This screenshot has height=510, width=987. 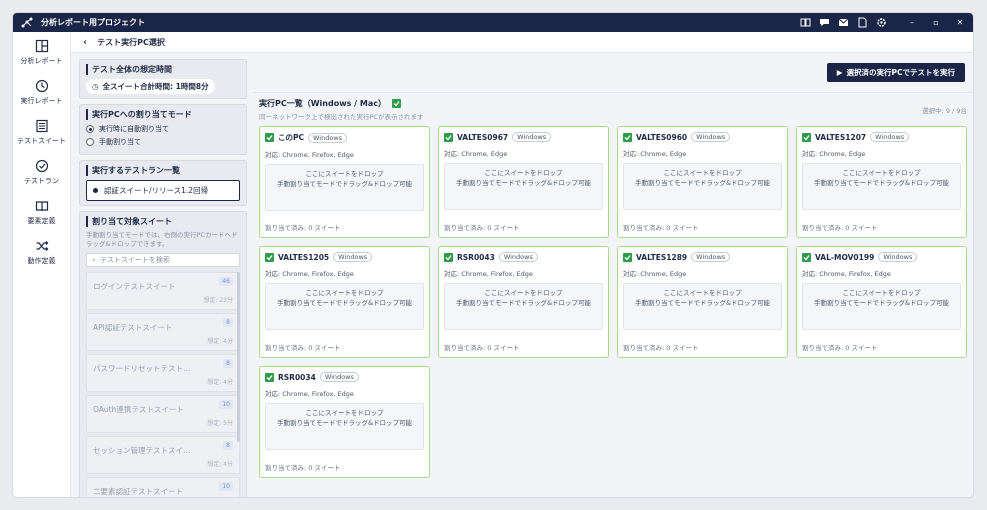 What do you see at coordinates (85, 42) in the screenshot?
I see `back-arrow-icon: ‹` at bounding box center [85, 42].